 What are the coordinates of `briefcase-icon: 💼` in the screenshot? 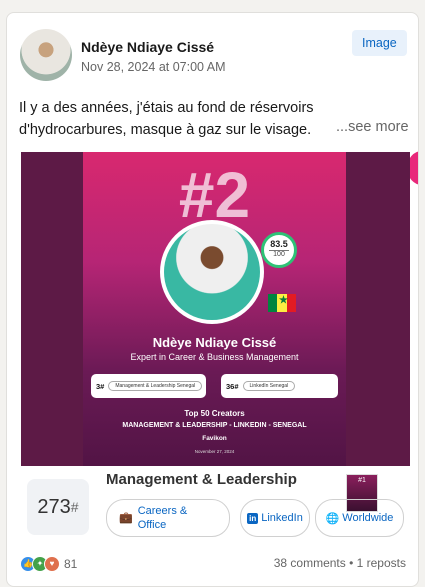 It's located at (126, 518).